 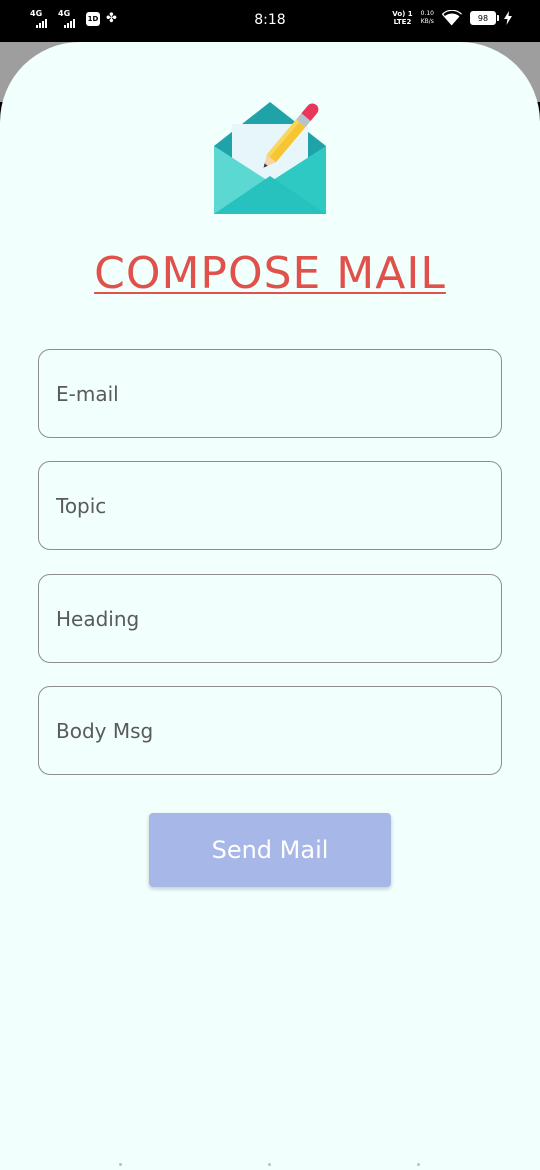 I want to click on email-field, so click(x=270, y=393).